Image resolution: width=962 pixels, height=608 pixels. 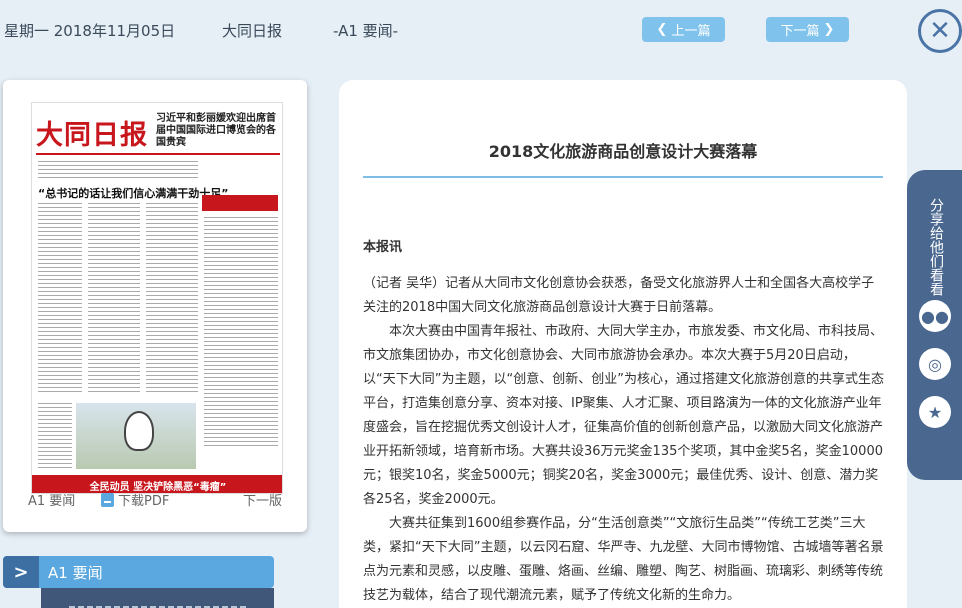 What do you see at coordinates (691, 31) in the screenshot?
I see `prev-article-label: 上一篇` at bounding box center [691, 31].